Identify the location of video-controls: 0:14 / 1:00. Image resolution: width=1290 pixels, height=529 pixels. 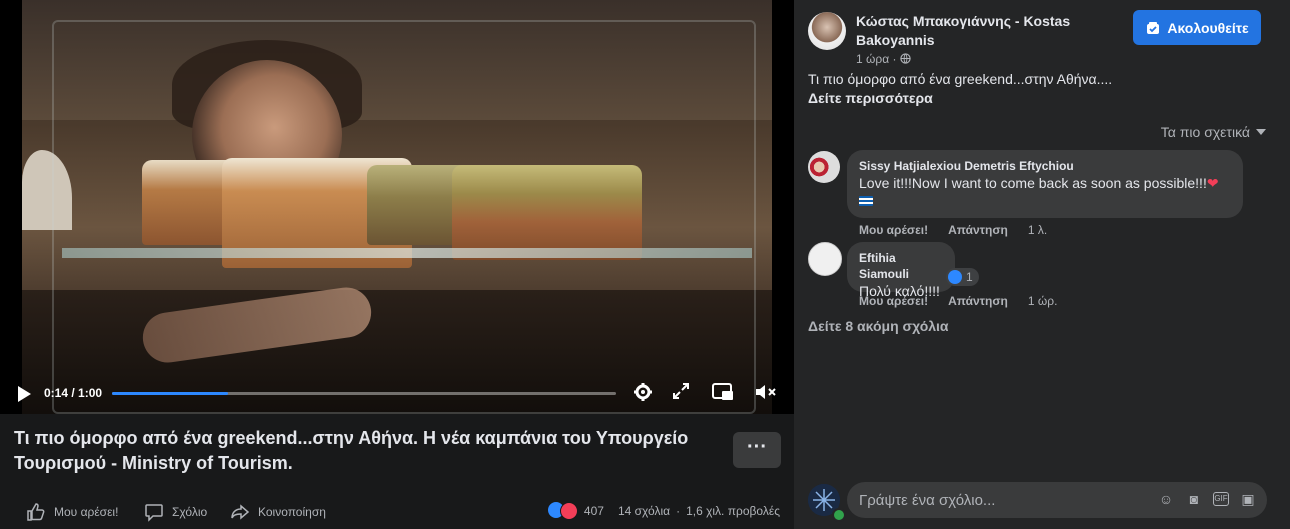
(397, 393).